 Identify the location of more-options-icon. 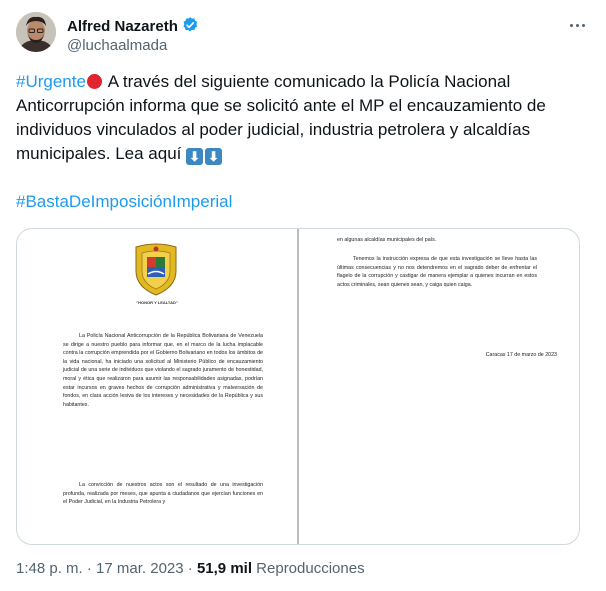
(577, 25).